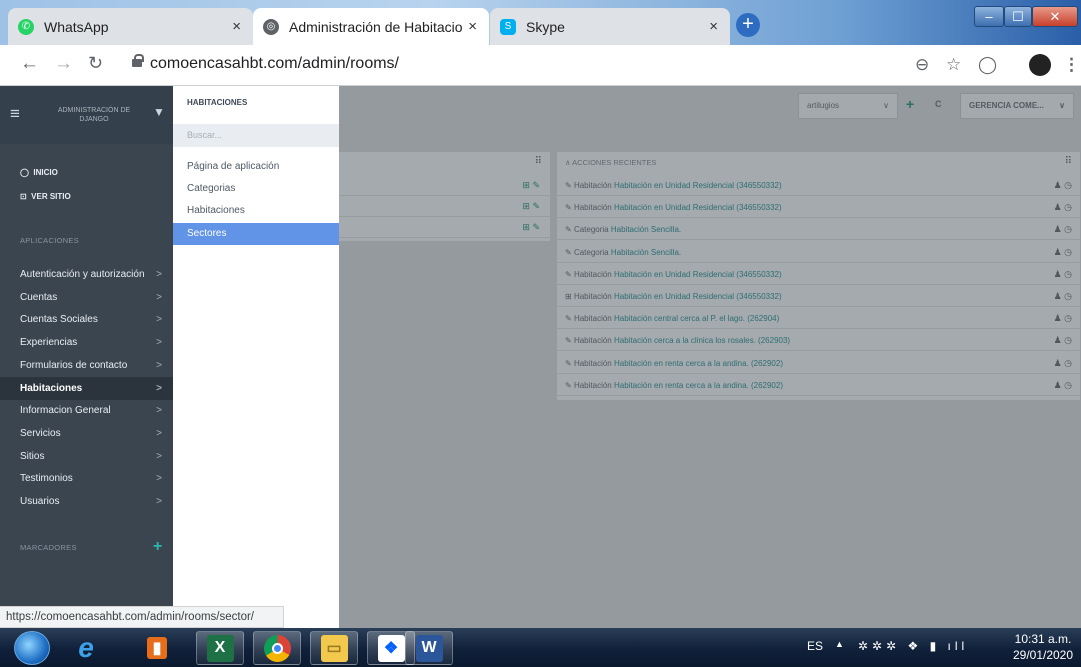  Describe the element at coordinates (256, 234) in the screenshot. I see `submenu-item-active: Sectores` at that location.